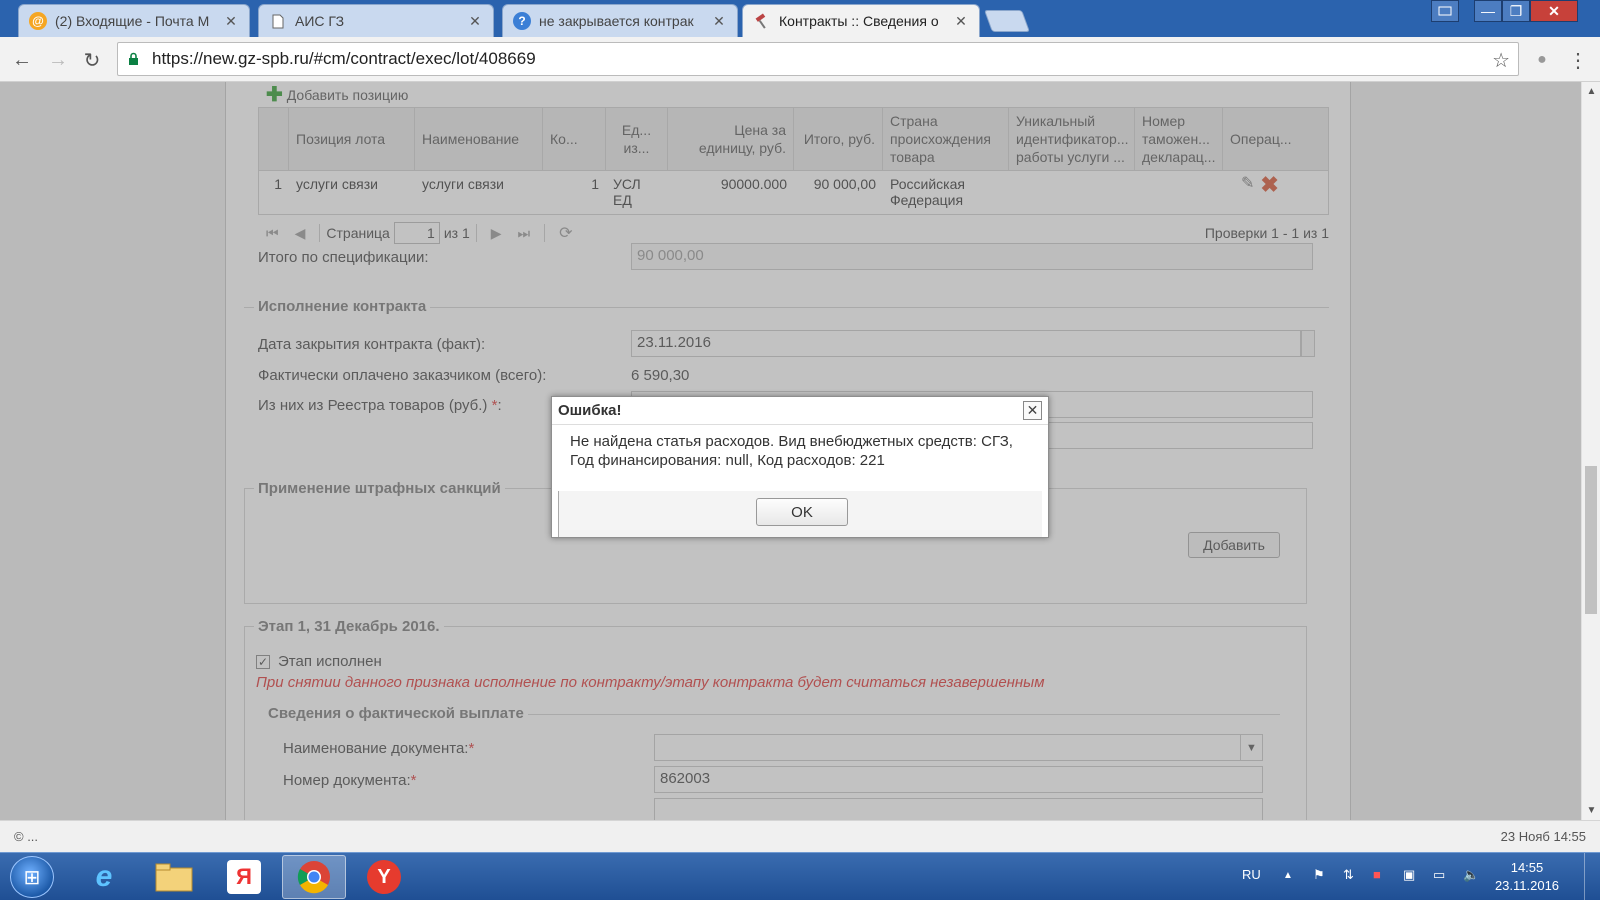 The width and height of the screenshot is (1600, 900). I want to click on new-tab-button, so click(1007, 21).